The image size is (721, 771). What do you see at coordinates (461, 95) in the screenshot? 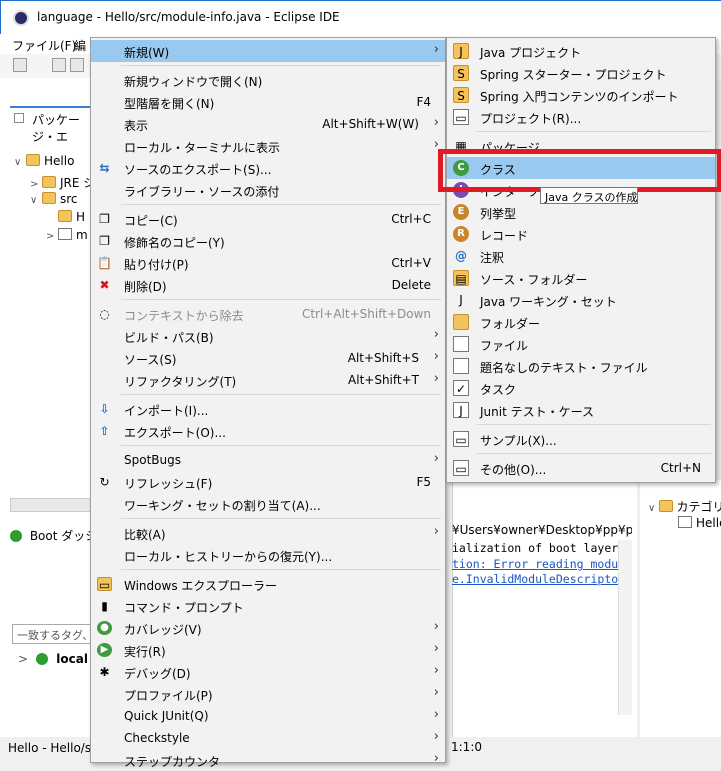
I see `spring-import-icon: S` at bounding box center [461, 95].